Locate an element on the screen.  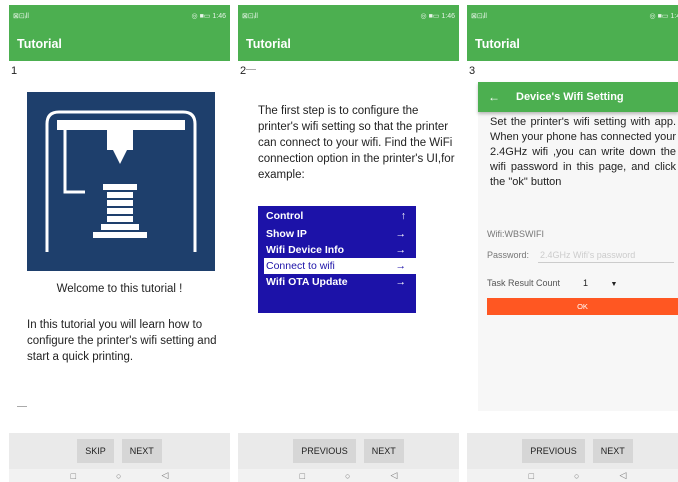
password-input: 2.4GHz Wifi's password is located at coordinates (587, 255).